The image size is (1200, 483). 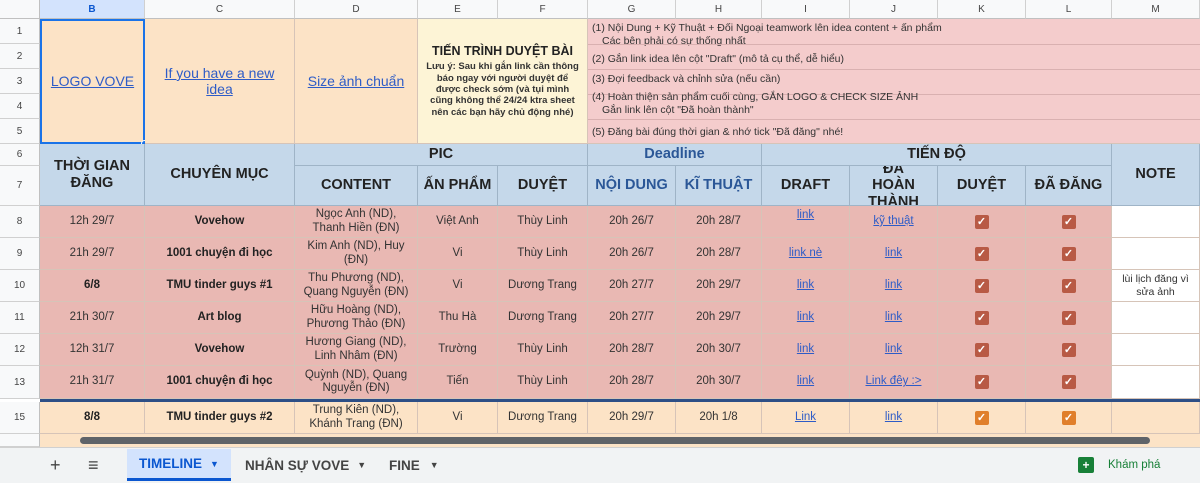 What do you see at coordinates (458, 382) in the screenshot?
I see `cell-product: Tiến` at bounding box center [458, 382].